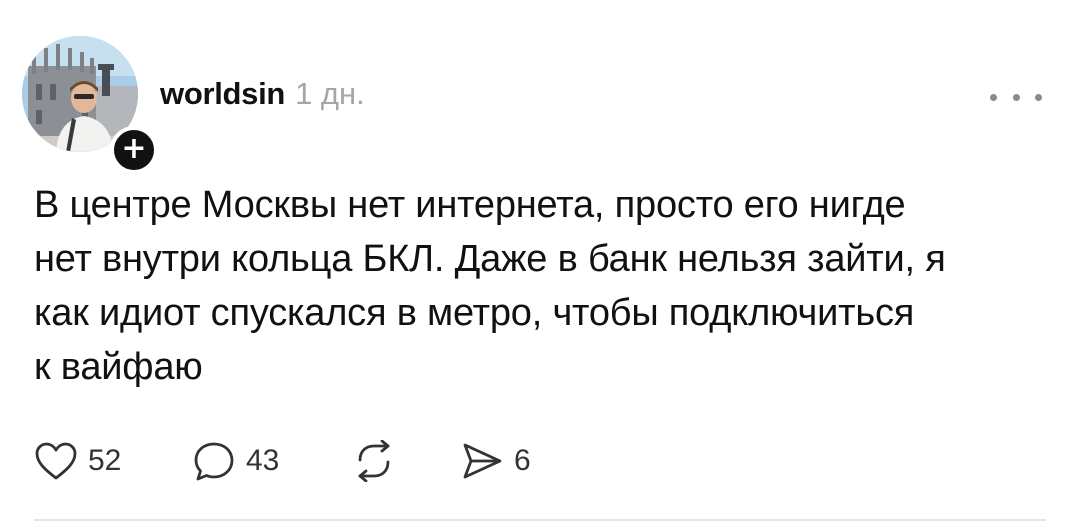  Describe the element at coordinates (522, 460) in the screenshot. I see `share-count: 6` at that location.